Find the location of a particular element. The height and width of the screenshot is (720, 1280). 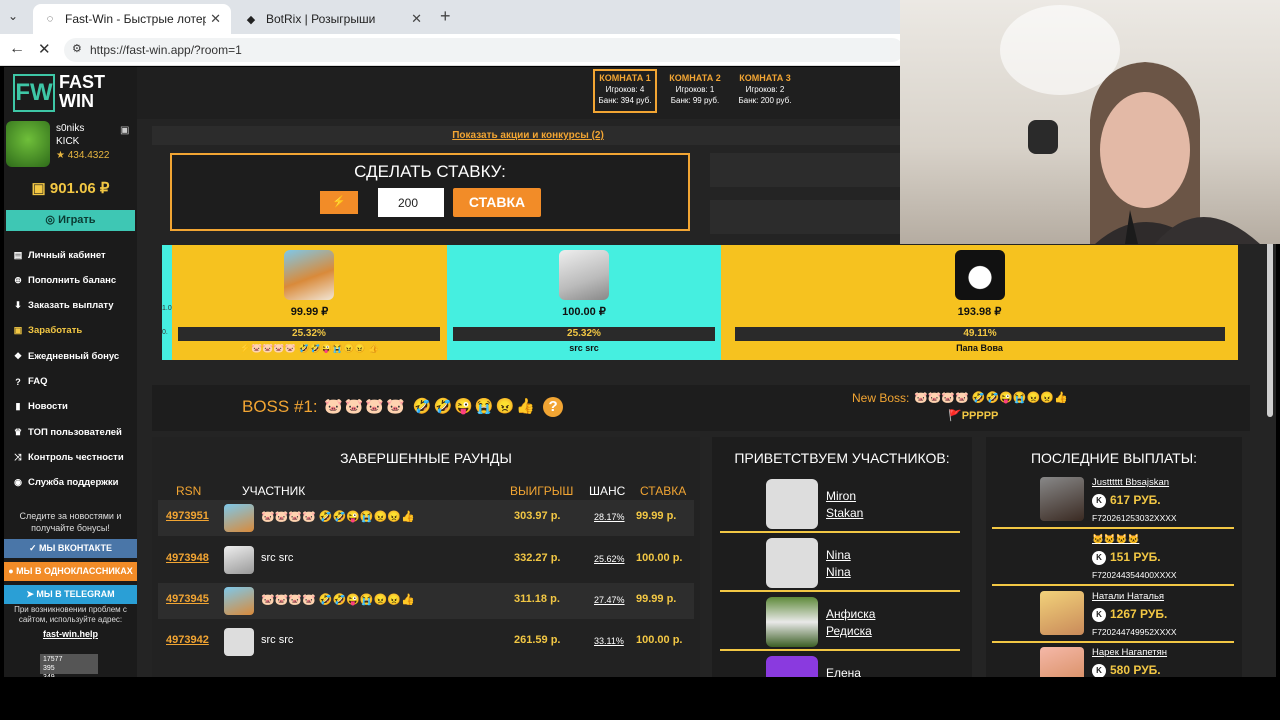

site-info-icon: ⚙ is located at coordinates (77, 48).